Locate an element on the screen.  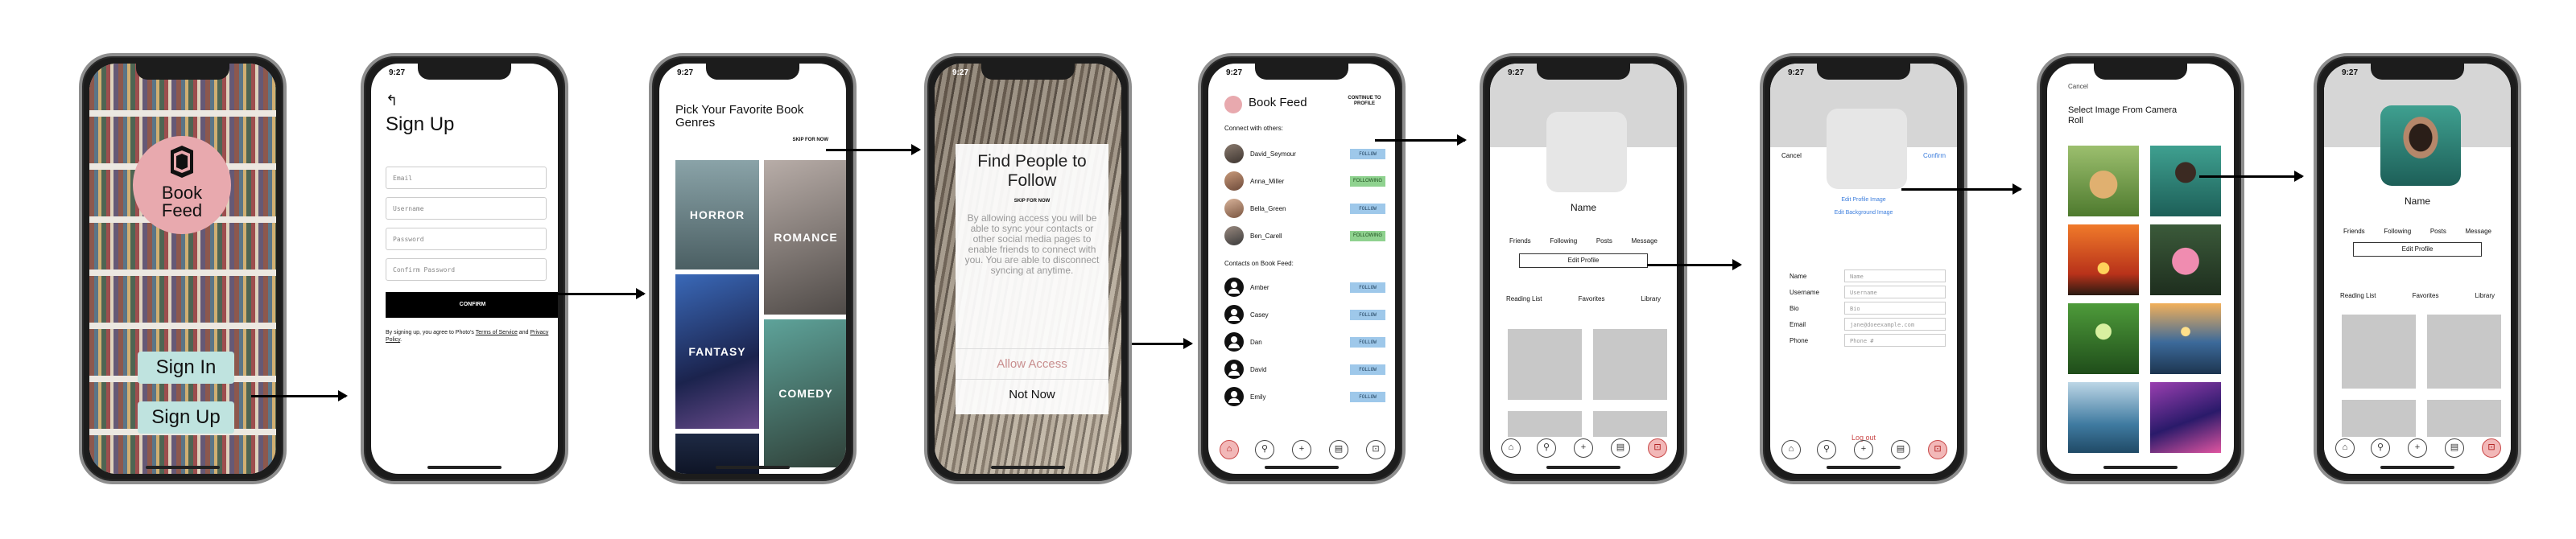
bio-field: Bio is located at coordinates (1895, 308).